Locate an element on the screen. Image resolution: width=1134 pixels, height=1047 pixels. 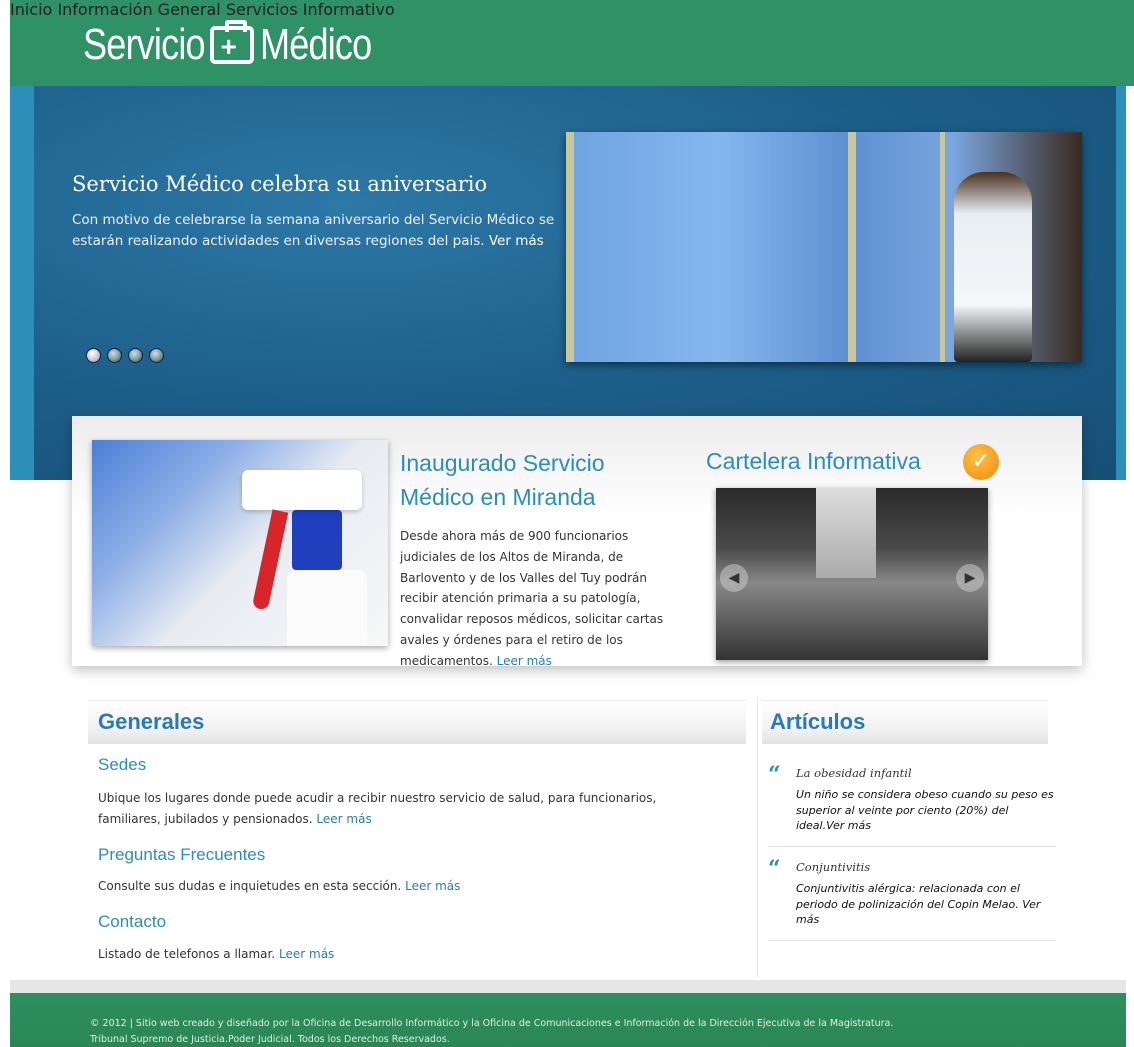
articulos-title: Artículos is located at coordinates (818, 721).